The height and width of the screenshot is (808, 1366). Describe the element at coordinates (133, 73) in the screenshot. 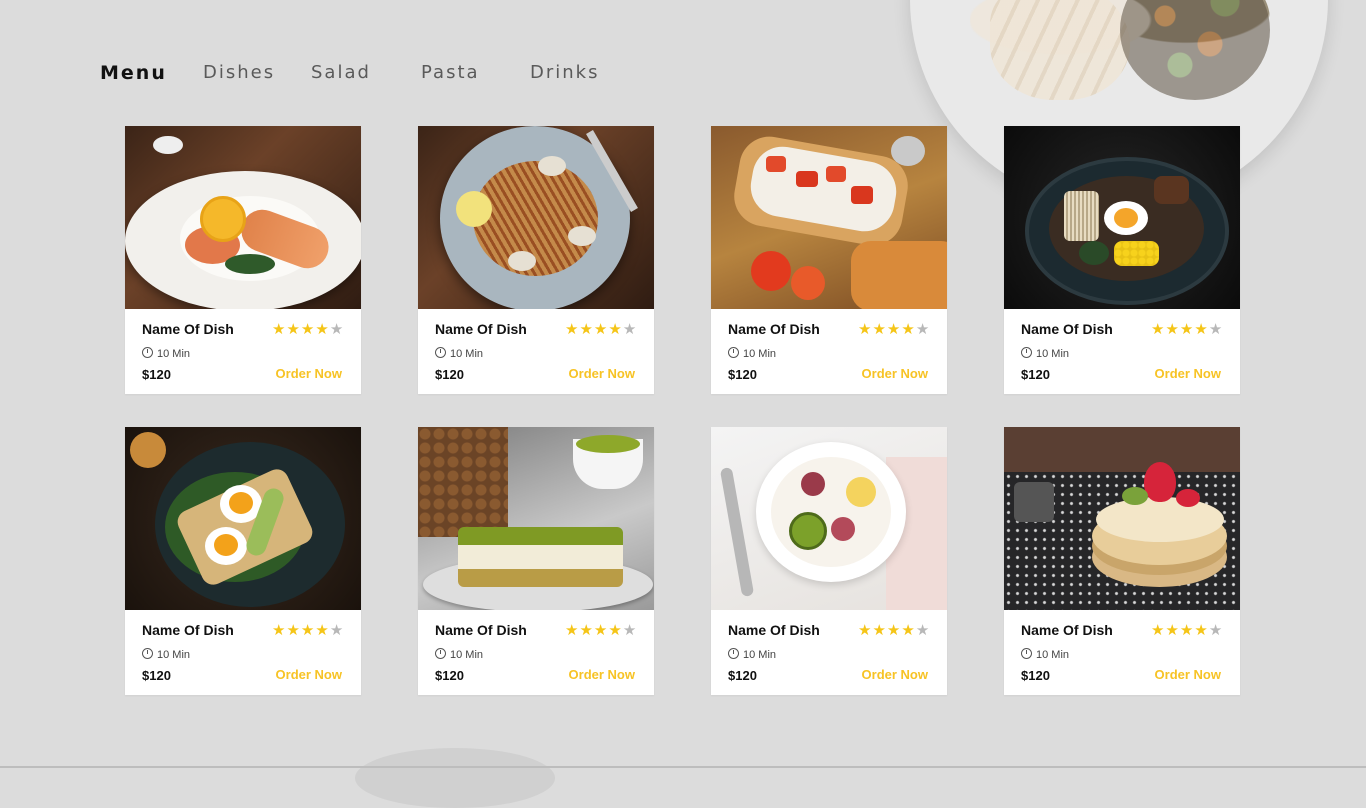

I see `nav-item-menu: Menu` at that location.